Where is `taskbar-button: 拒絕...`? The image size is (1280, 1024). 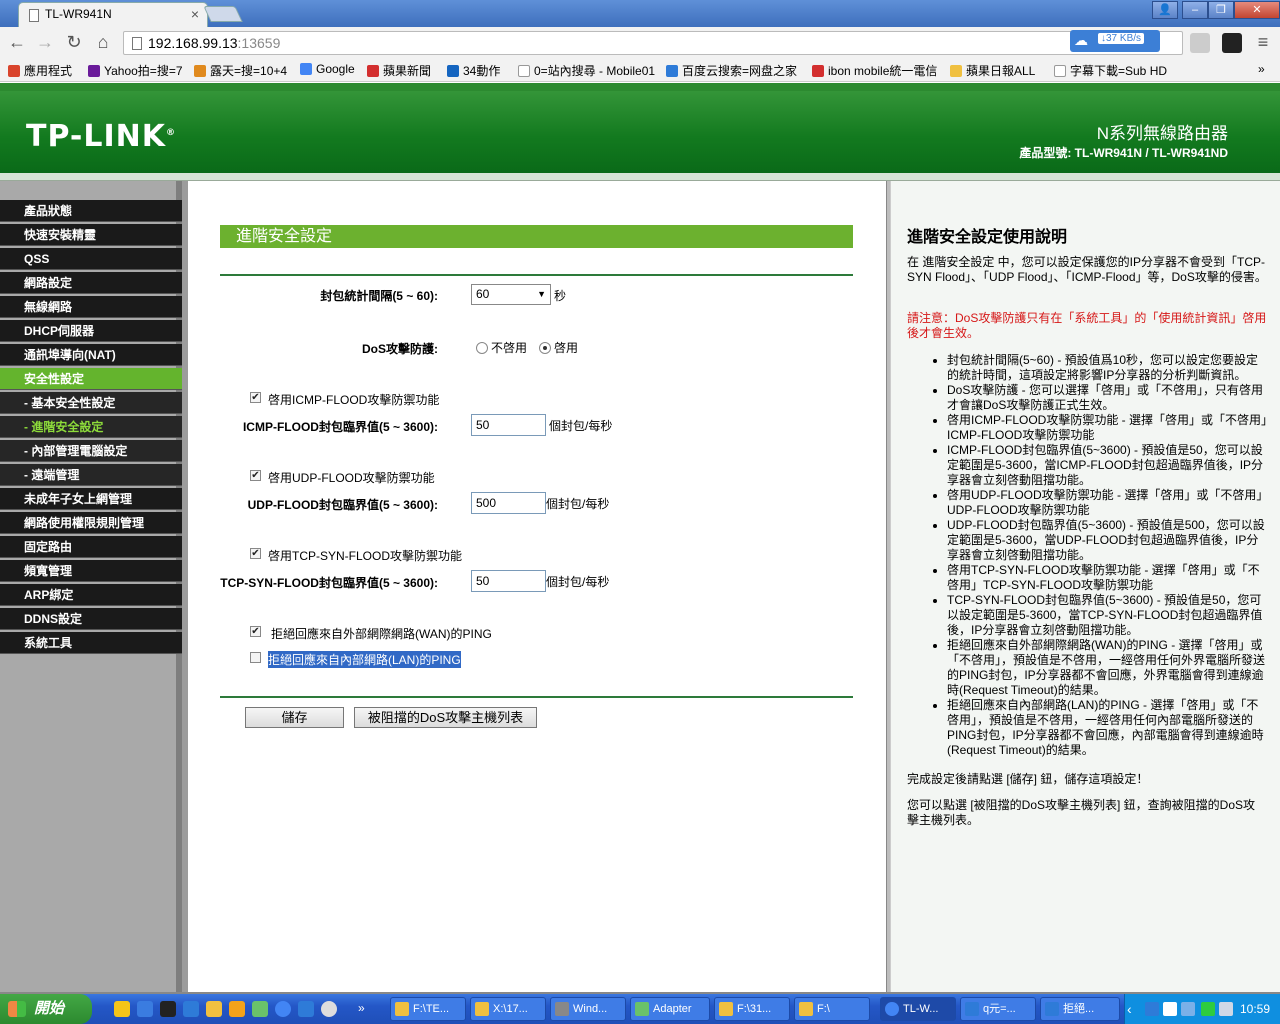
taskbar-button: 拒絕... is located at coordinates (1080, 1009).